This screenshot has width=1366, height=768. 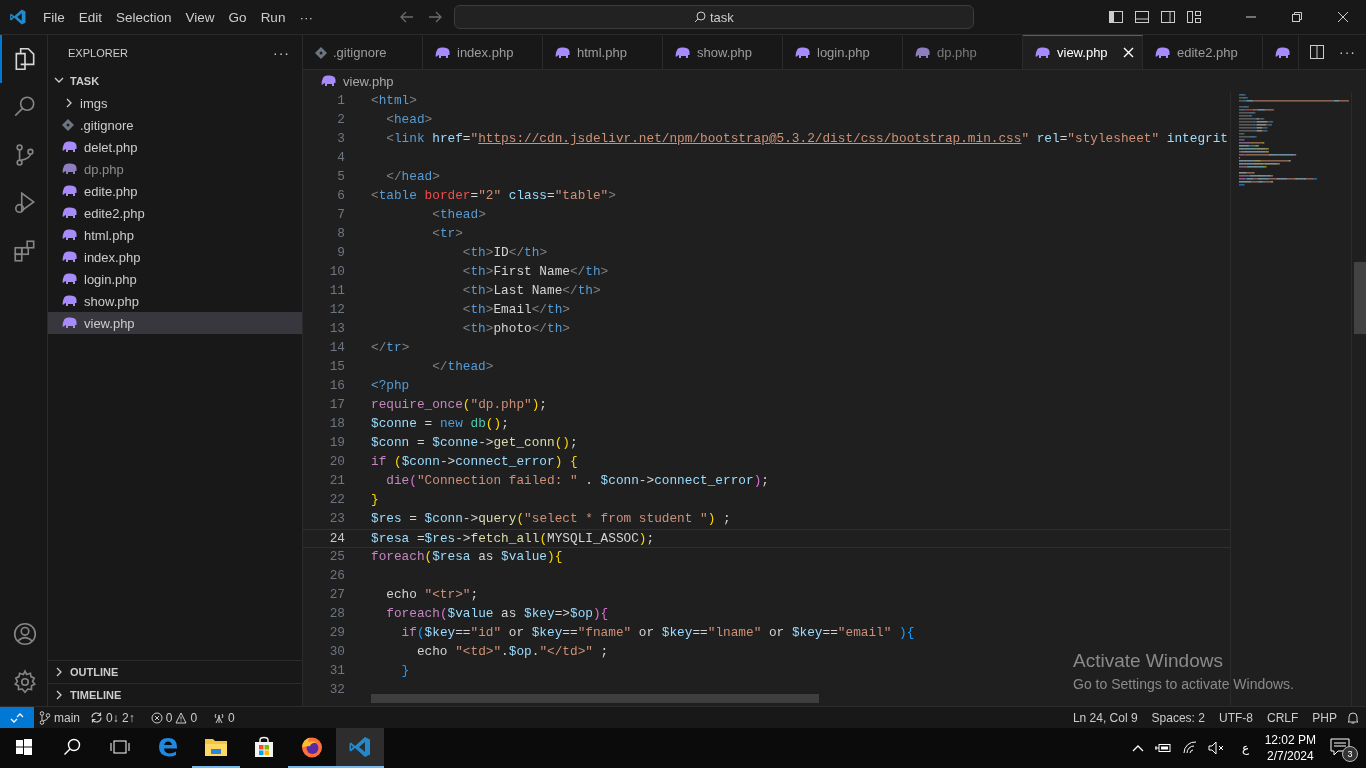 What do you see at coordinates (1105, 717) in the screenshot?
I see `status-item: Ln 24, Col 9` at bounding box center [1105, 717].